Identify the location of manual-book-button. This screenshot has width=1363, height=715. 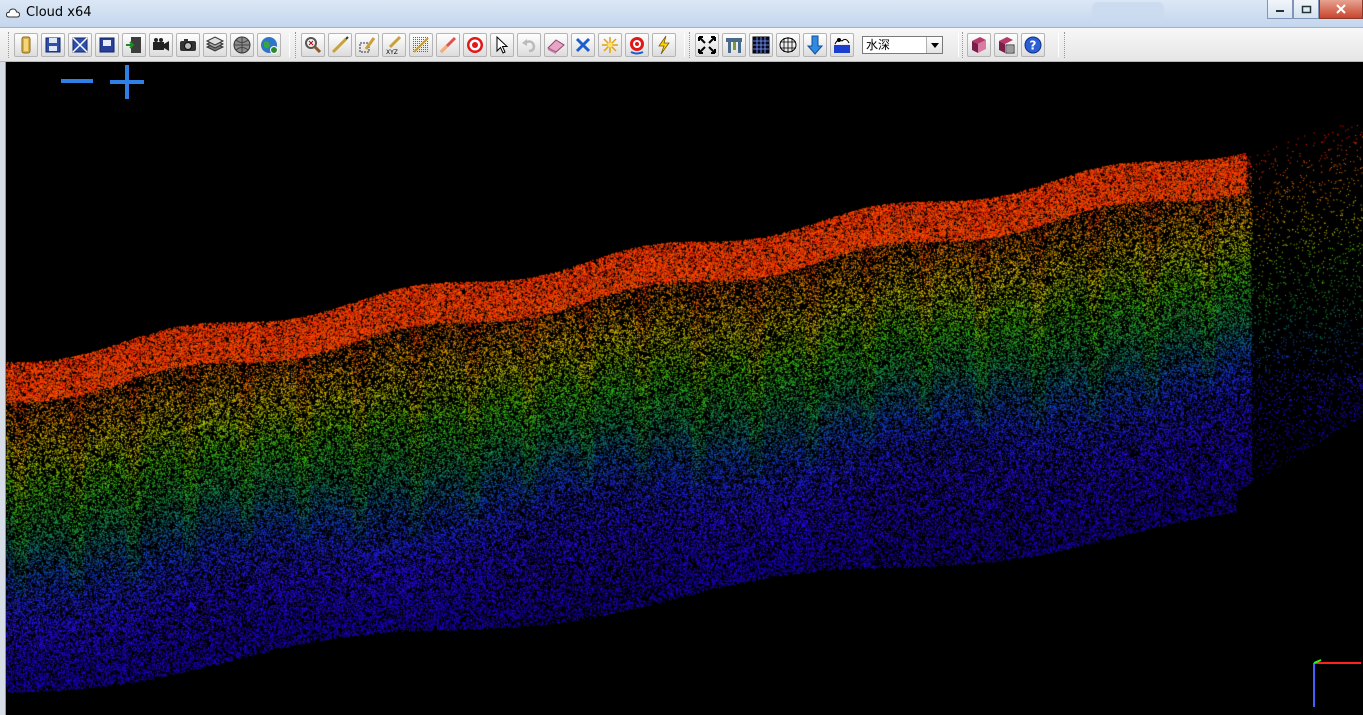
(979, 45).